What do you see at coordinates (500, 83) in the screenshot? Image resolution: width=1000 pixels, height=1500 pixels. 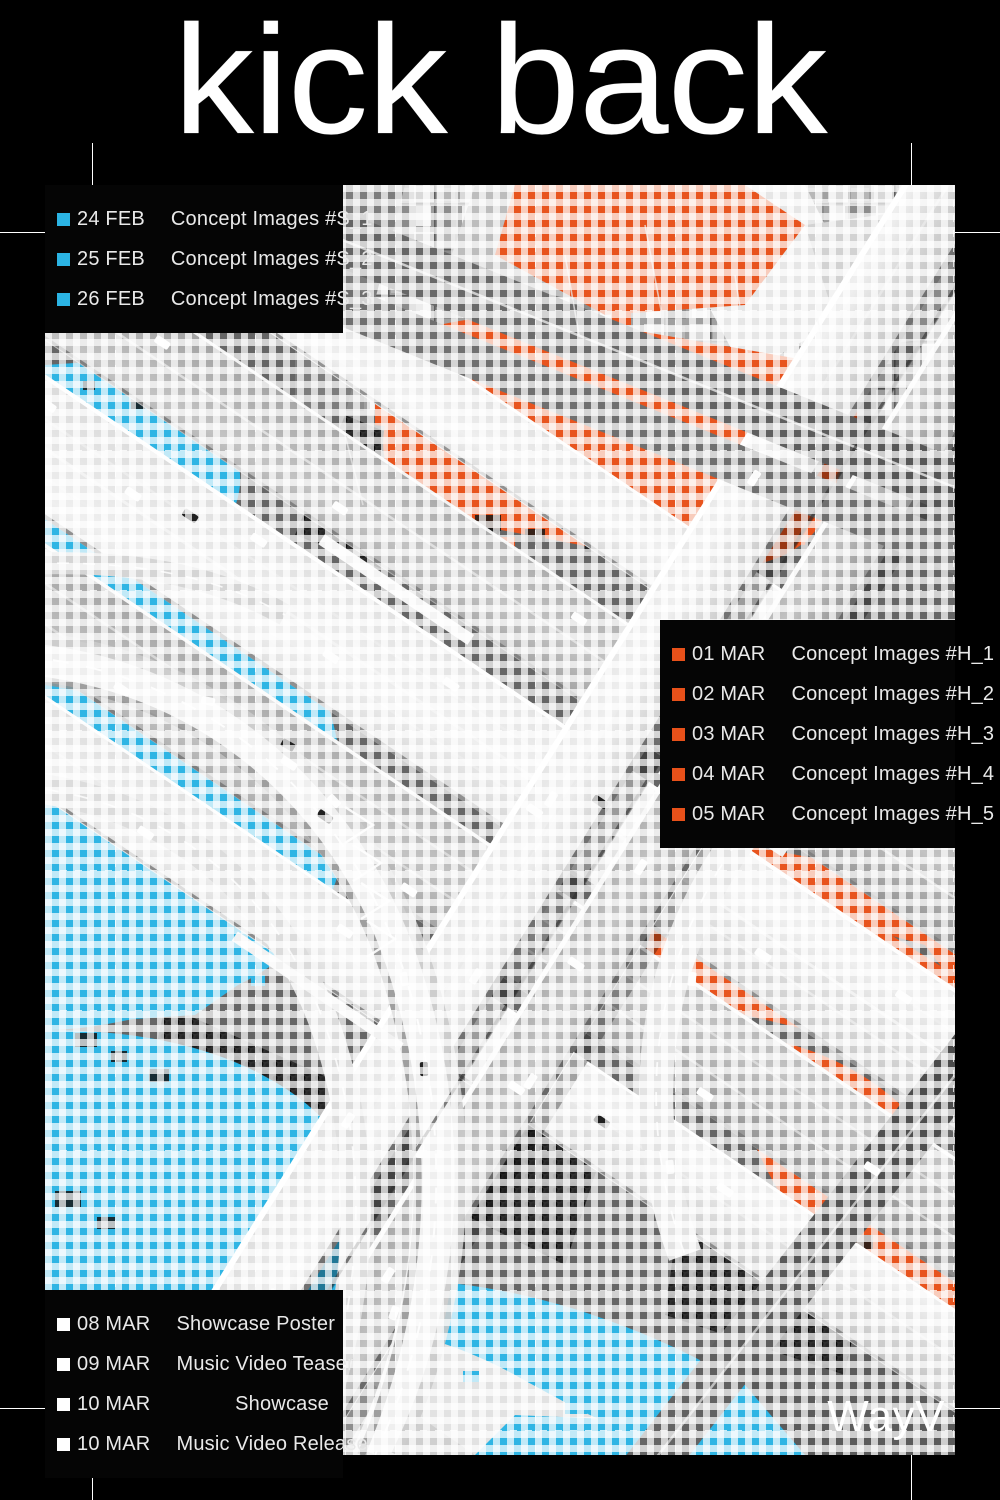 I see `page-title: kick back` at bounding box center [500, 83].